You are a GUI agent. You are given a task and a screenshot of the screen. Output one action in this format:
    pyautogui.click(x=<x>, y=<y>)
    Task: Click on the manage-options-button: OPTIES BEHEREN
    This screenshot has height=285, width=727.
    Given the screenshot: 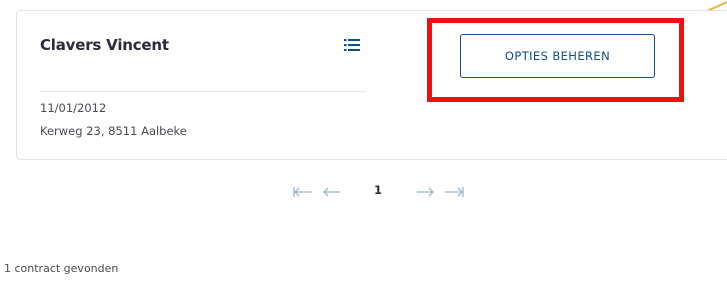 What is the action you would take?
    pyautogui.click(x=557, y=56)
    